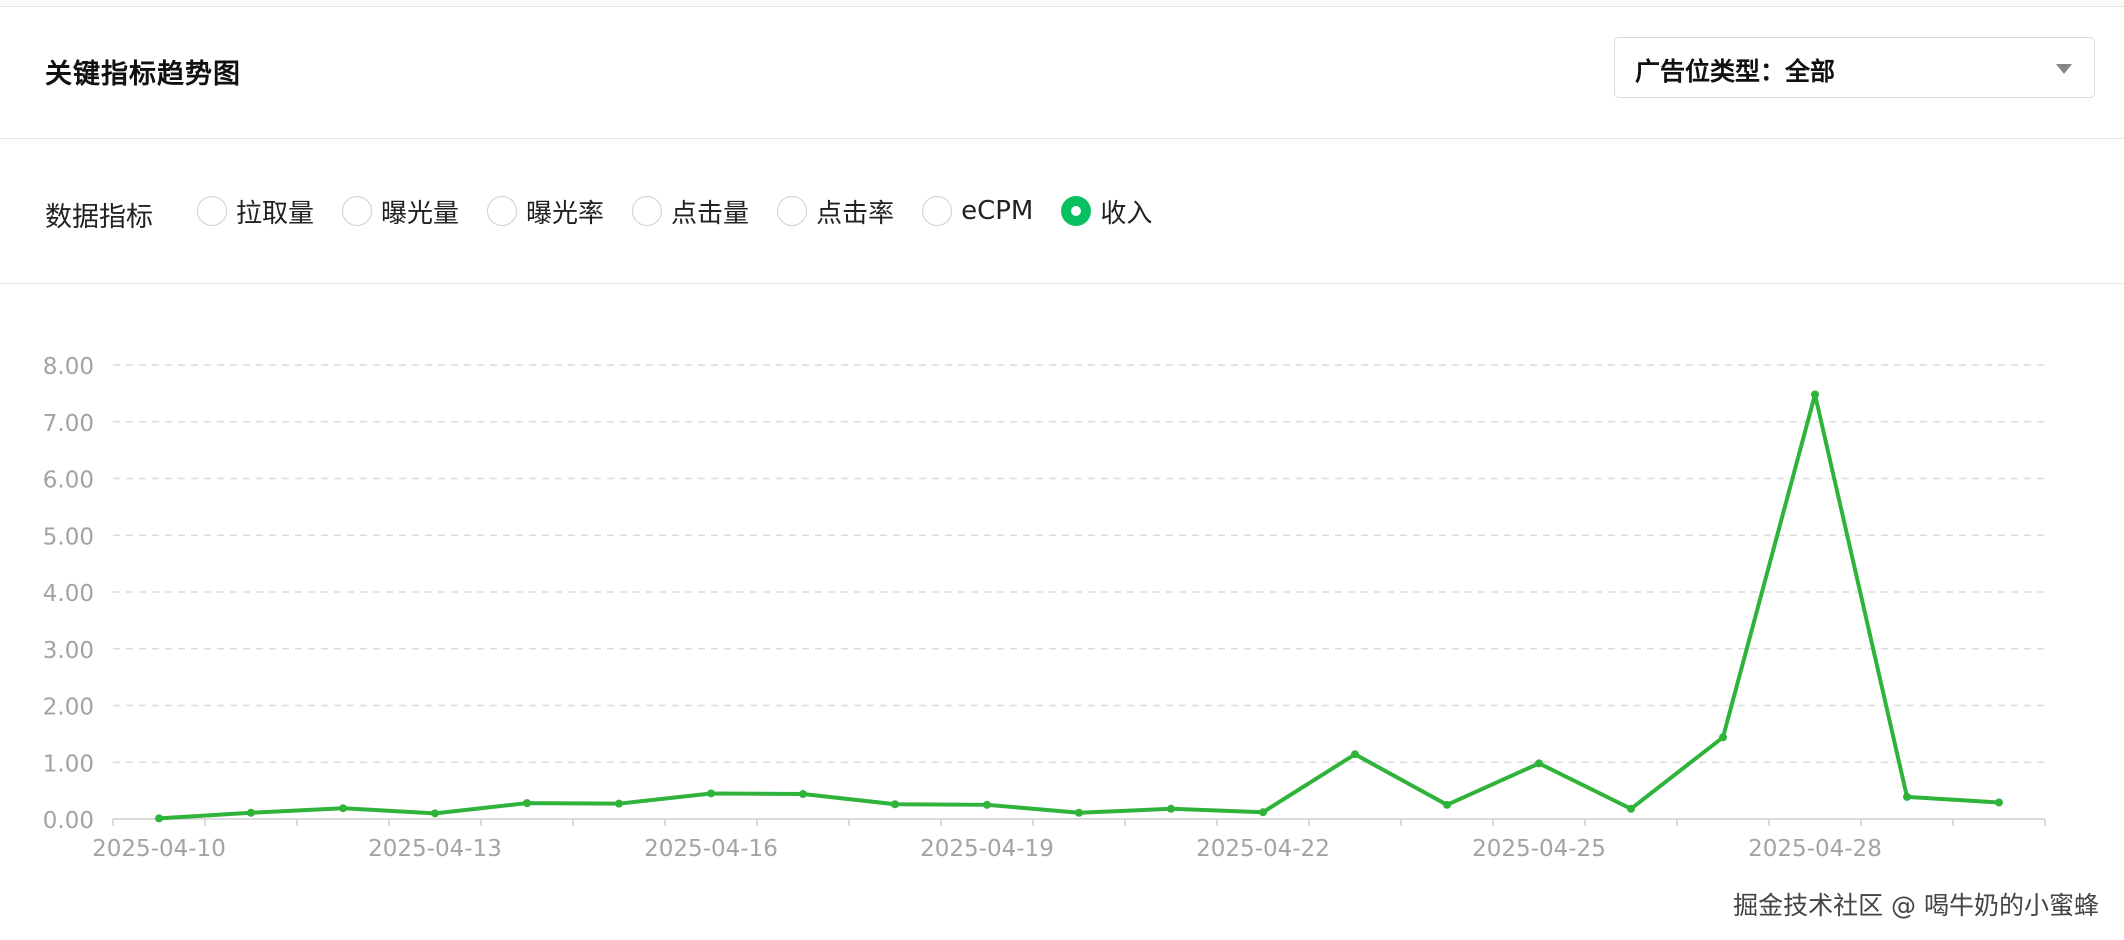  What do you see at coordinates (275, 213) in the screenshot?
I see `metric-radio-label: 拉取量` at bounding box center [275, 213].